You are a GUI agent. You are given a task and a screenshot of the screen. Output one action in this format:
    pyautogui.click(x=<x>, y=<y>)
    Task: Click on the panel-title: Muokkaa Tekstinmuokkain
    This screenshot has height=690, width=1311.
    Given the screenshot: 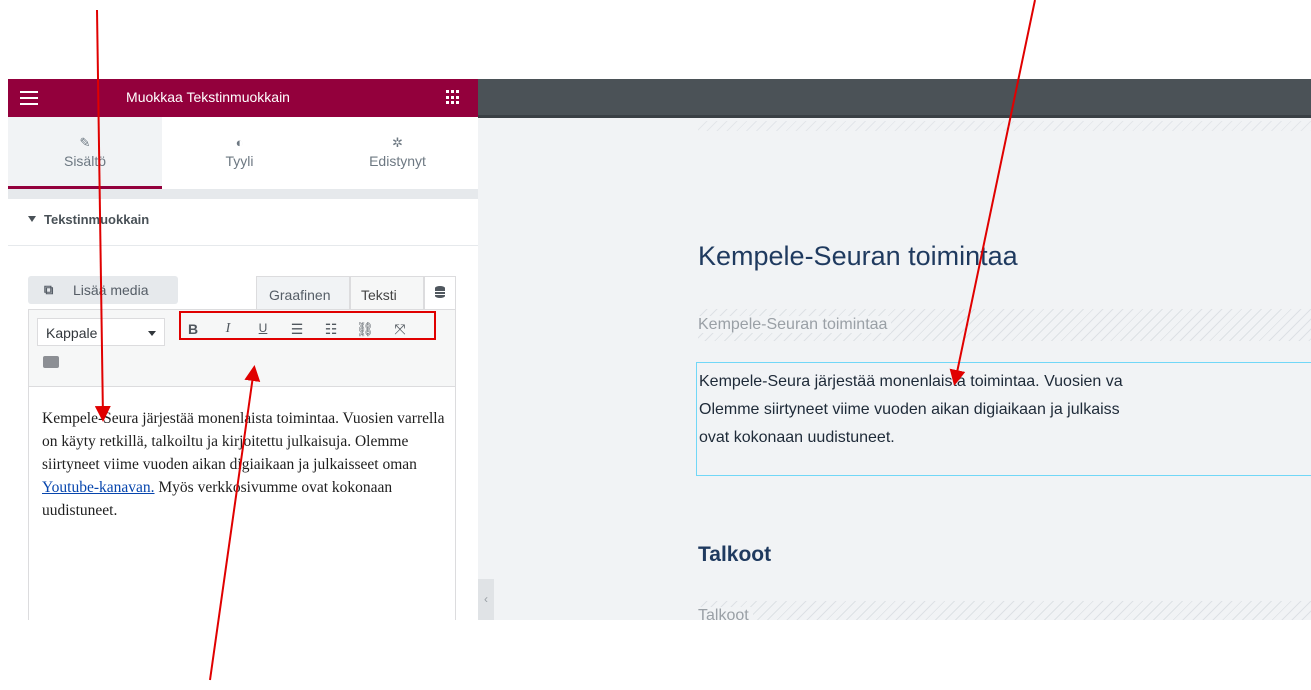 What is the action you would take?
    pyautogui.click(x=208, y=97)
    